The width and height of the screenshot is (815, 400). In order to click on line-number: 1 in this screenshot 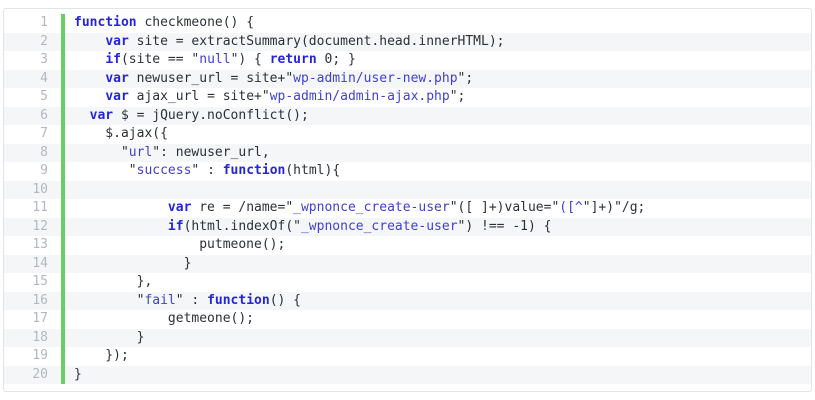, I will do `click(44, 22)`.